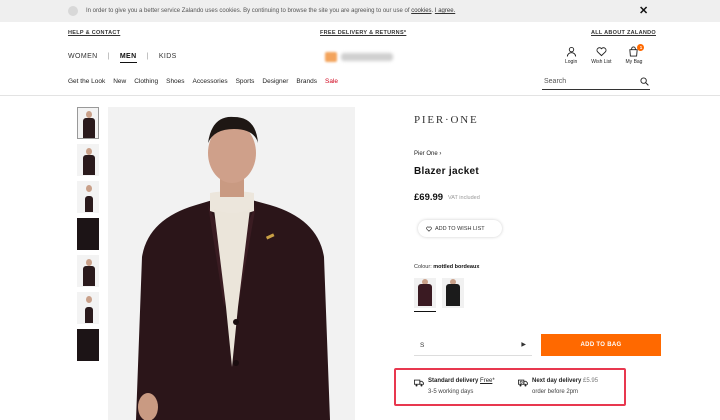 This screenshot has width=720, height=420. What do you see at coordinates (623, 33) in the screenshot?
I see `about-zalando-link: ALL ABOUT ZALANDO` at bounding box center [623, 33].